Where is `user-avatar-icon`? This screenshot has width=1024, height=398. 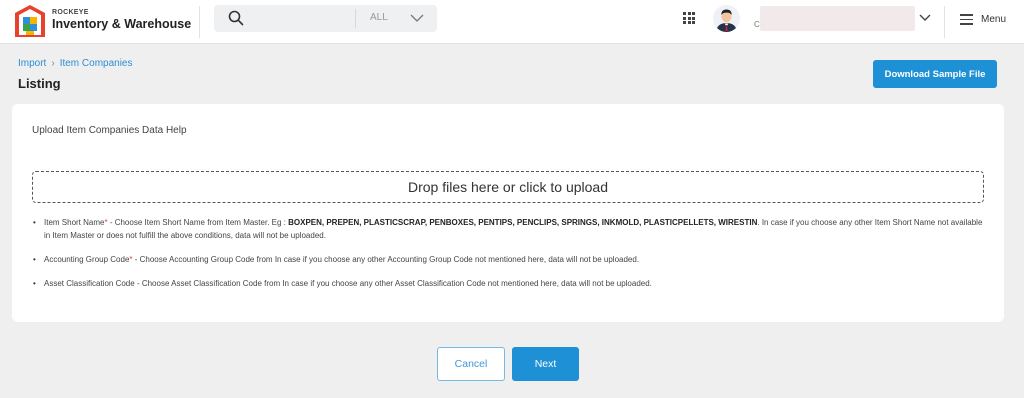 user-avatar-icon is located at coordinates (726, 18).